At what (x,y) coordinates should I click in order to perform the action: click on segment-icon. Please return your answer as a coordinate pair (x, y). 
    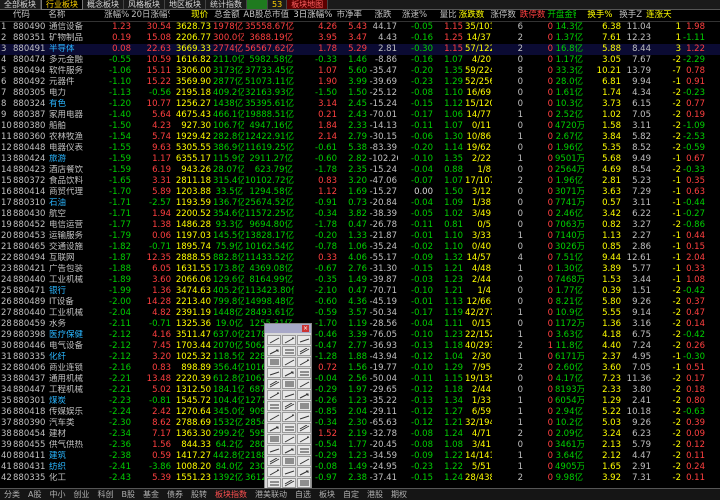
    Looking at the image, I should click on (304, 340).